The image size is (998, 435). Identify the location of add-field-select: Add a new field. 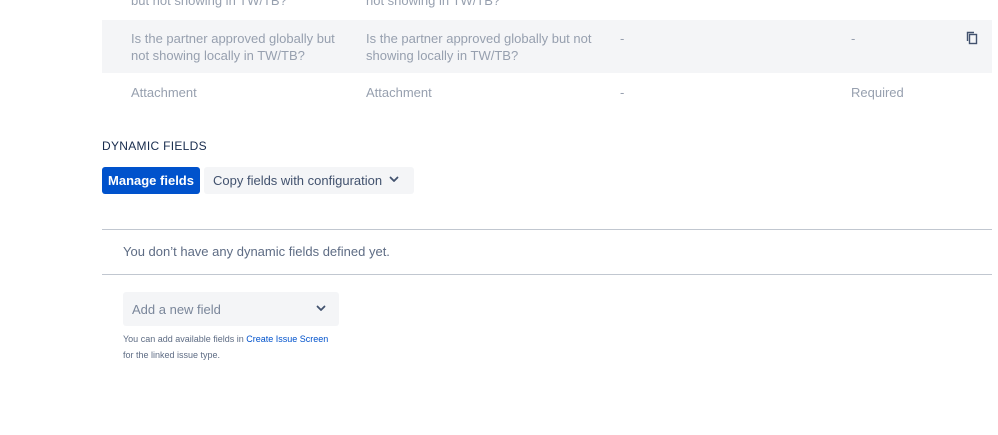
(231, 309).